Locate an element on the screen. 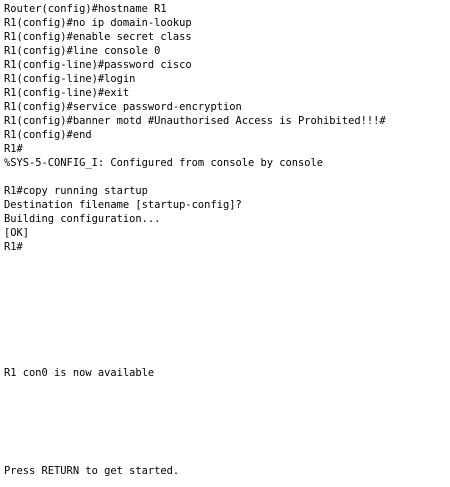 The width and height of the screenshot is (450, 487). terminal-line: R1 con0 is now available is located at coordinates (79, 373).